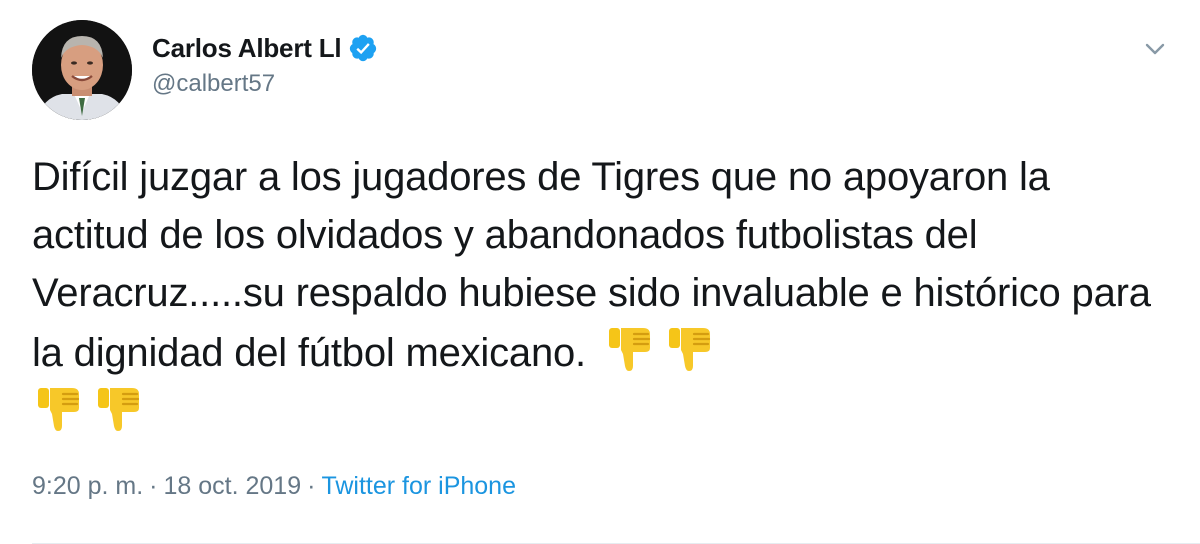  What do you see at coordinates (418, 486) in the screenshot?
I see `tweet-source-link: Twitter for iPhone` at bounding box center [418, 486].